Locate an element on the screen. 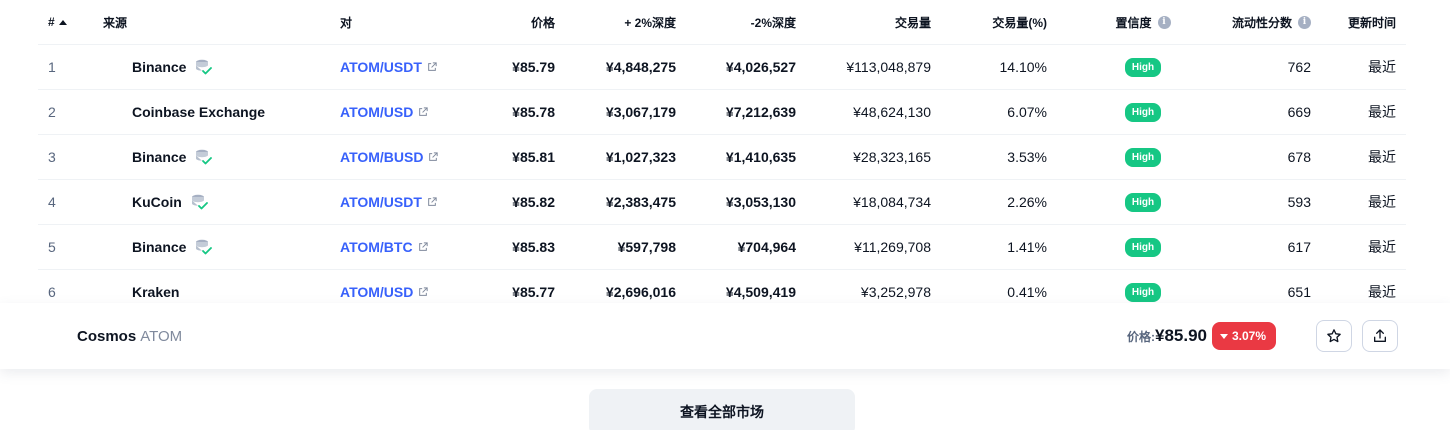 This screenshot has height=430, width=1450. row-volume-pct: 1.41% is located at coordinates (1027, 247).